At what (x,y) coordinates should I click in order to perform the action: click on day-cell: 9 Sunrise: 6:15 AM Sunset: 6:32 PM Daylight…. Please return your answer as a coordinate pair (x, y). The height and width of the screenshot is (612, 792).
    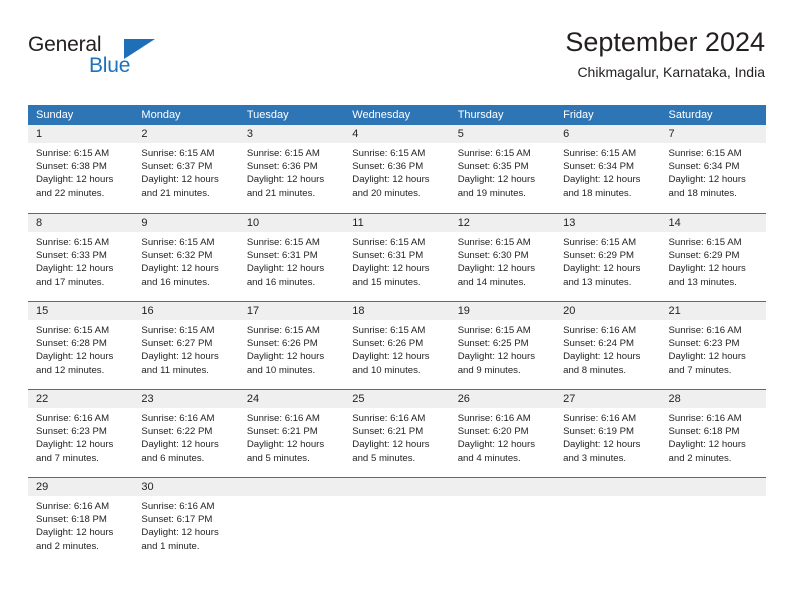
    Looking at the image, I should click on (186, 257).